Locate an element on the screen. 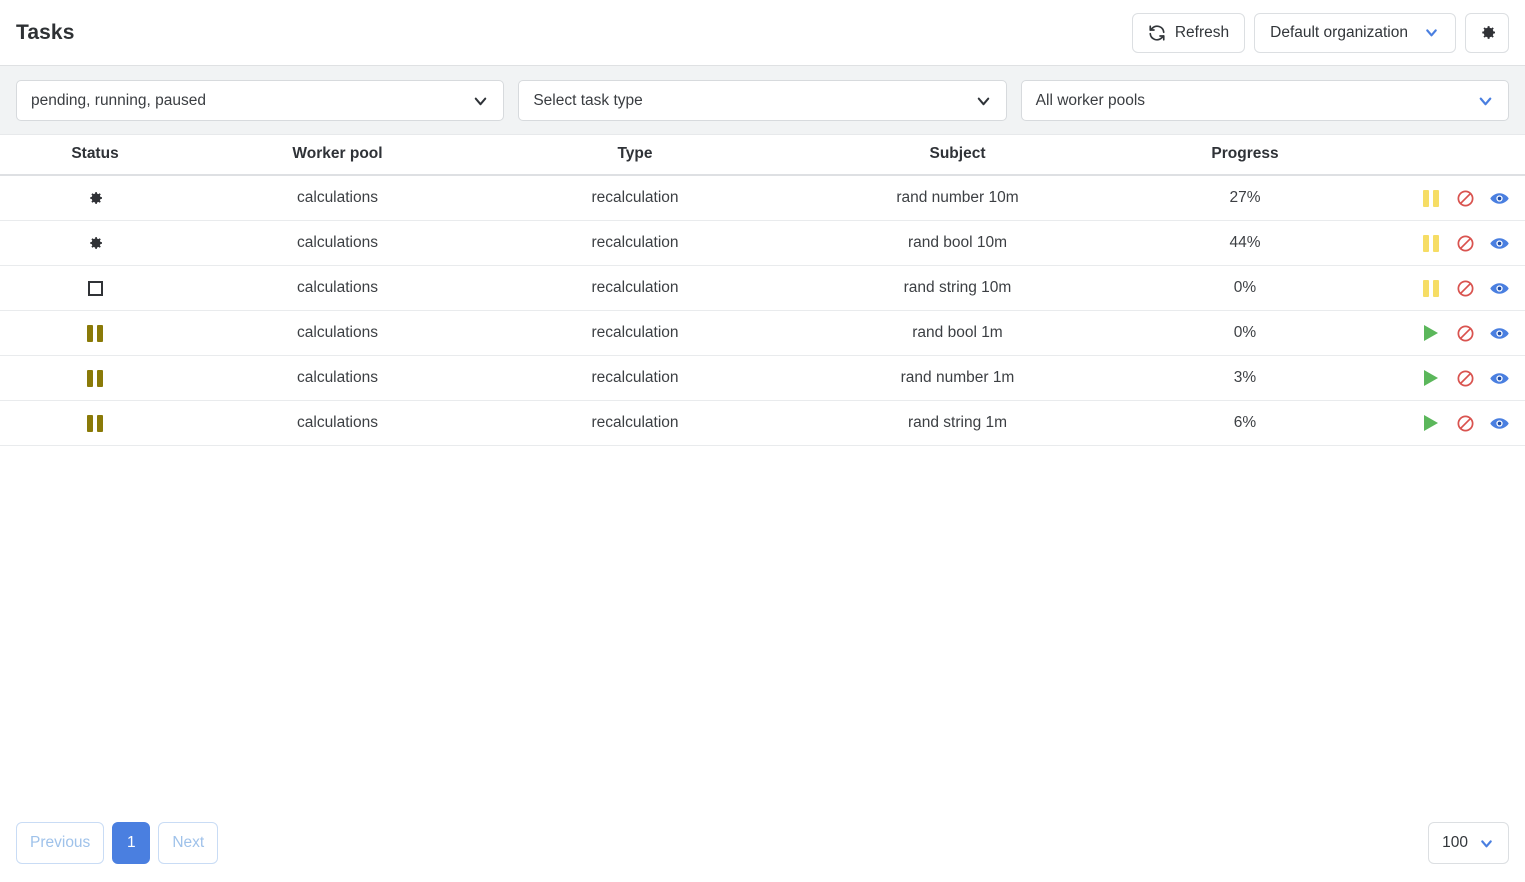 The image size is (1525, 882). table-header: Status Worker pool Type Subject Progress is located at coordinates (762, 155).